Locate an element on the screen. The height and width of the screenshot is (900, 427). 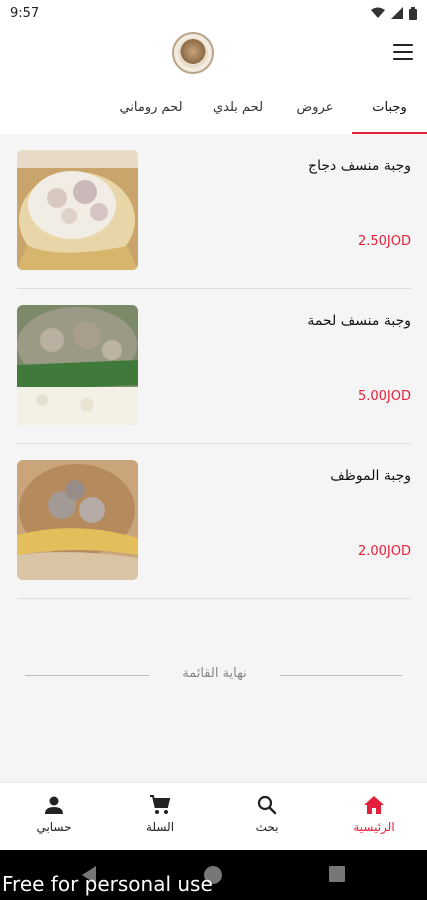
person-icon is located at coordinates (54, 805).